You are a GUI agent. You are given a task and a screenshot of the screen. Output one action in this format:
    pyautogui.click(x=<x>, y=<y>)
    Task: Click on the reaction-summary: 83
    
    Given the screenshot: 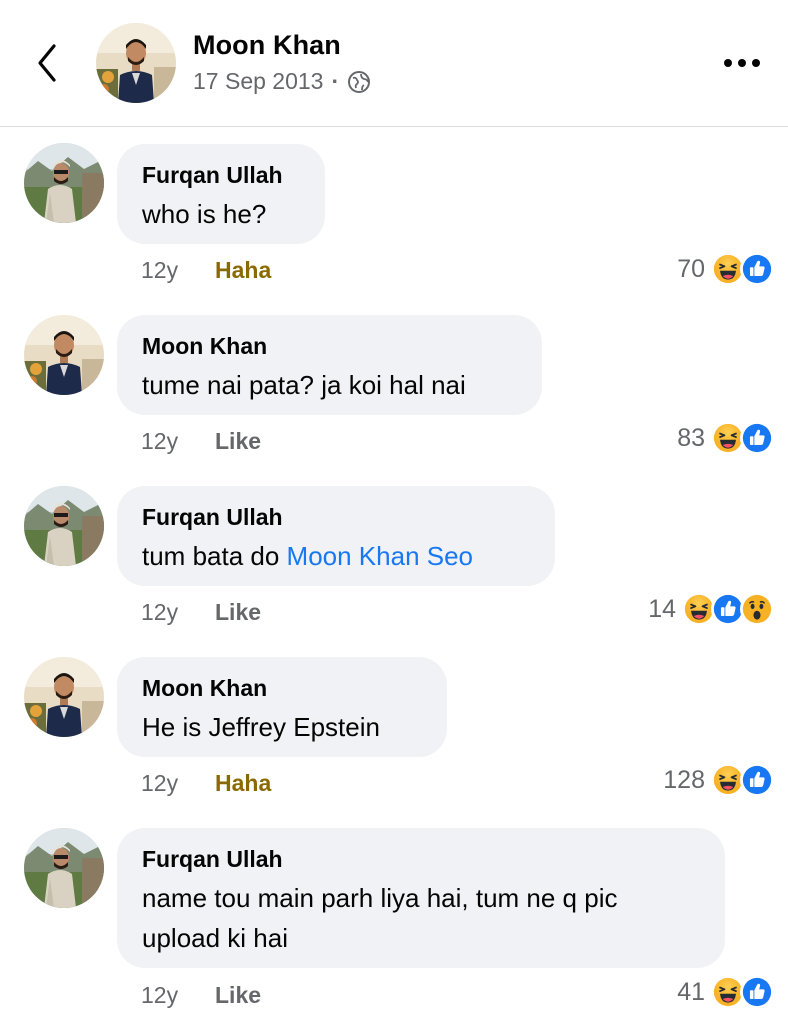 What is the action you would take?
    pyautogui.click(x=725, y=438)
    